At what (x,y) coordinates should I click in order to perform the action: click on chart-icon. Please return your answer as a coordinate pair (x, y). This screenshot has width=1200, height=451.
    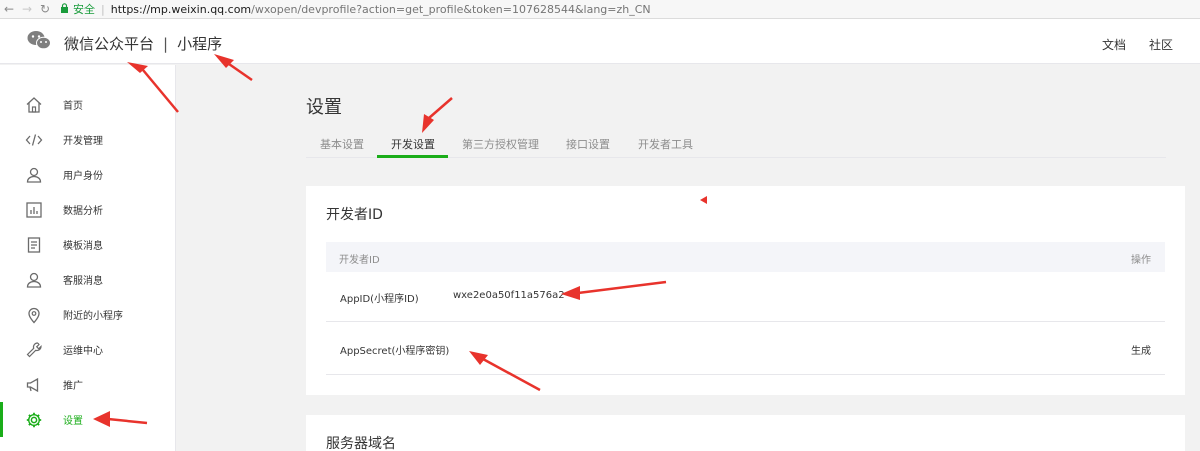
    Looking at the image, I should click on (34, 210).